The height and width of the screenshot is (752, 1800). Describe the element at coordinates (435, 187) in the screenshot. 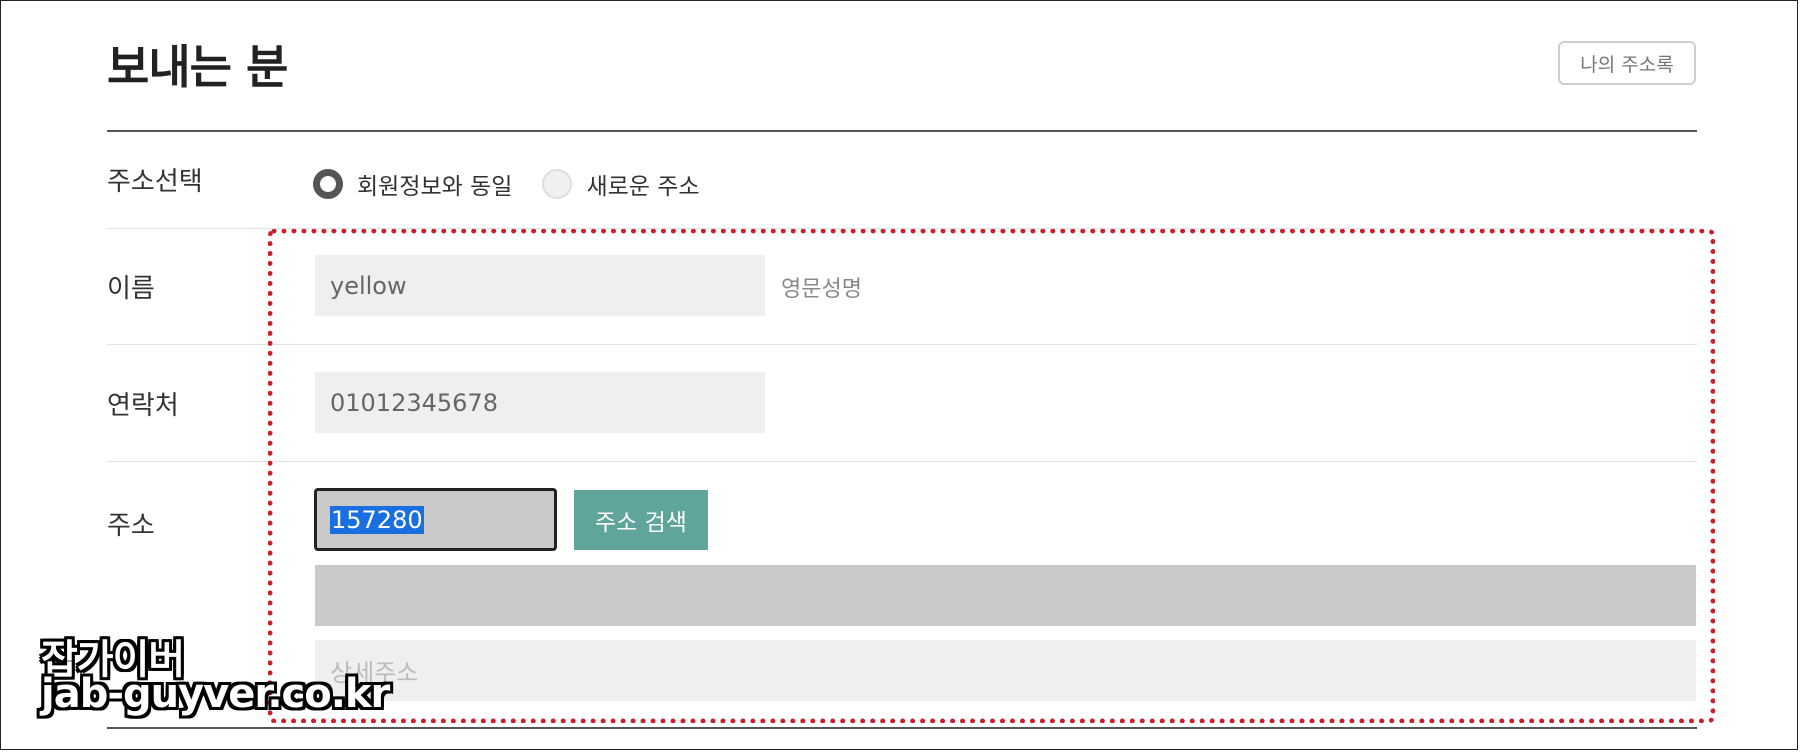

I see `radio-label-same-as-member: 회원정보와 동일` at that location.